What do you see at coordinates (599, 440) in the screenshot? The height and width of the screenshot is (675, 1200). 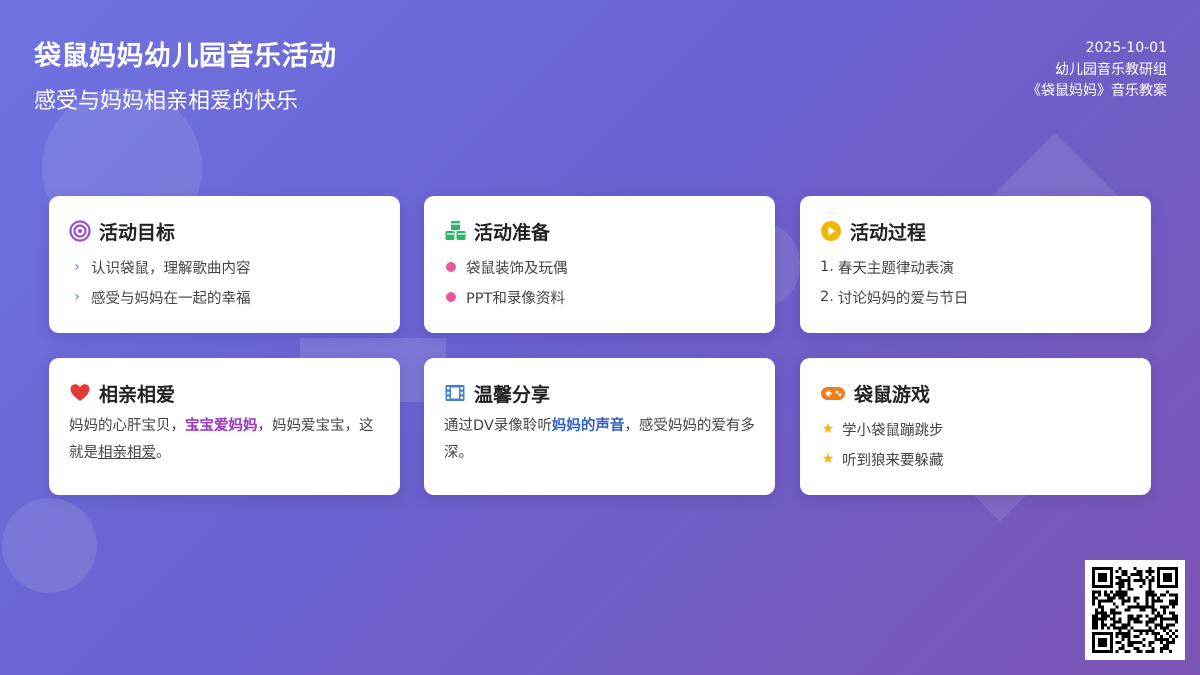 I see `card-paragraph: 通过DV录像聆听妈妈的声音，感受妈妈的爱有多深。` at bounding box center [599, 440].